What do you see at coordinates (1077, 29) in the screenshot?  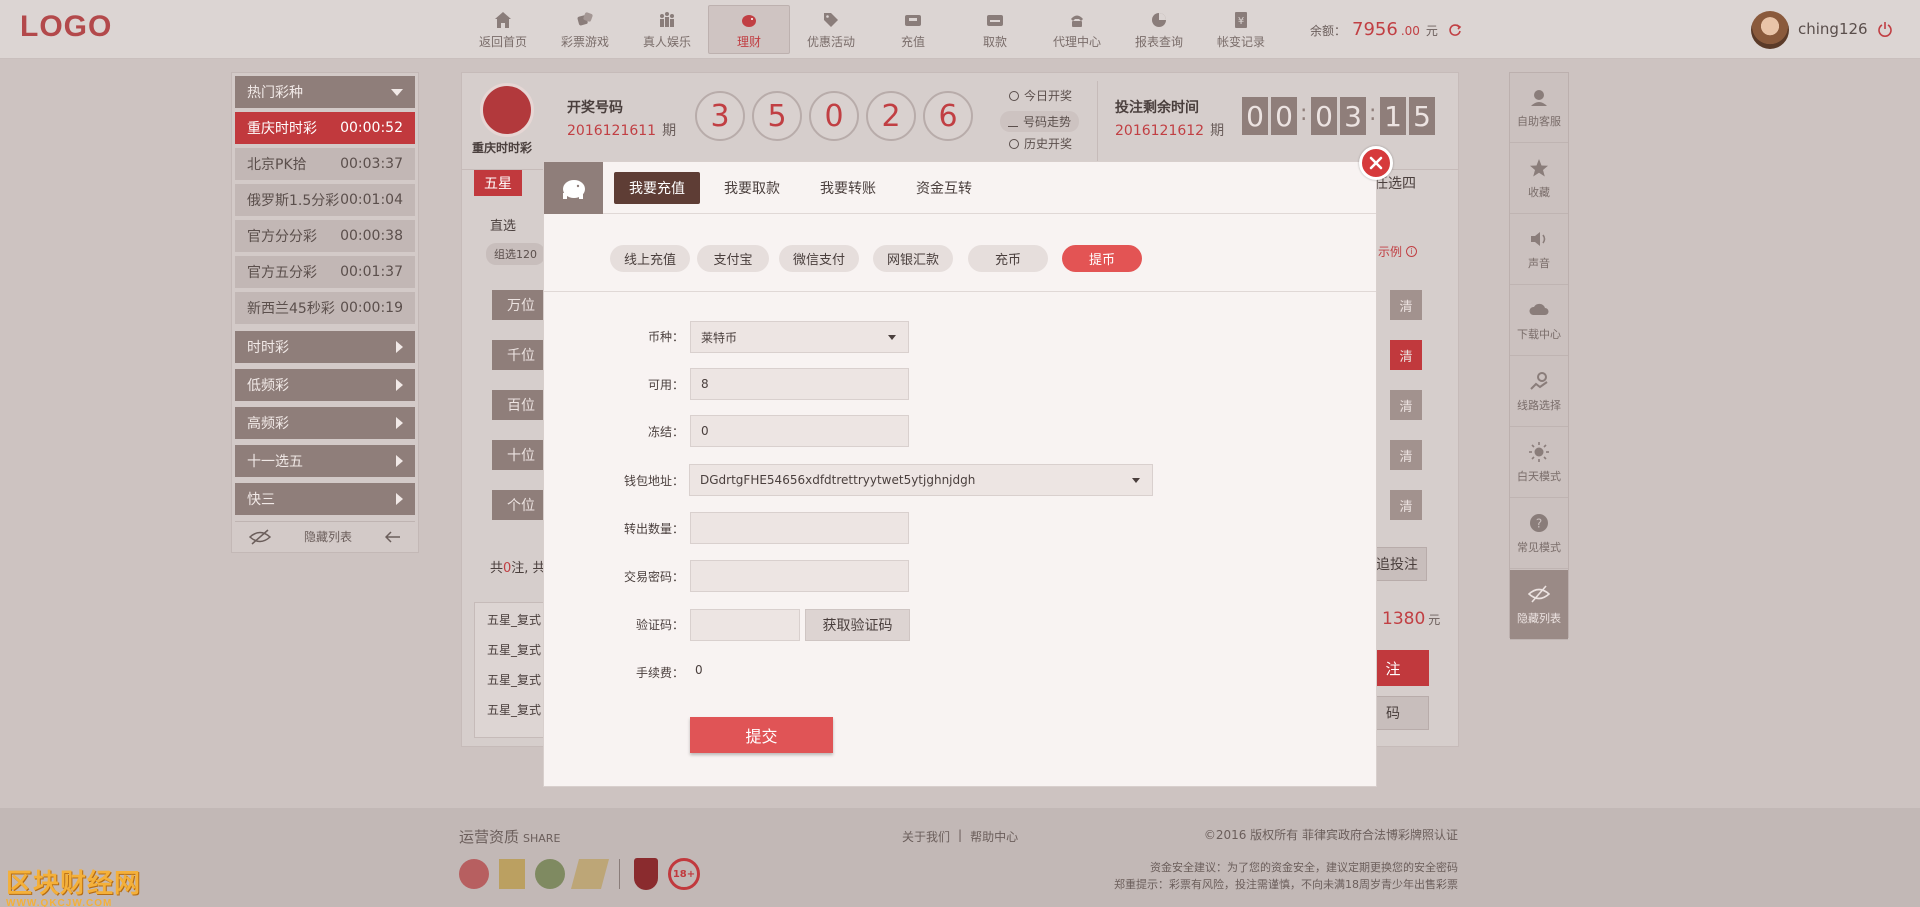 I see `nav-agent-center: 代理中心` at bounding box center [1077, 29].